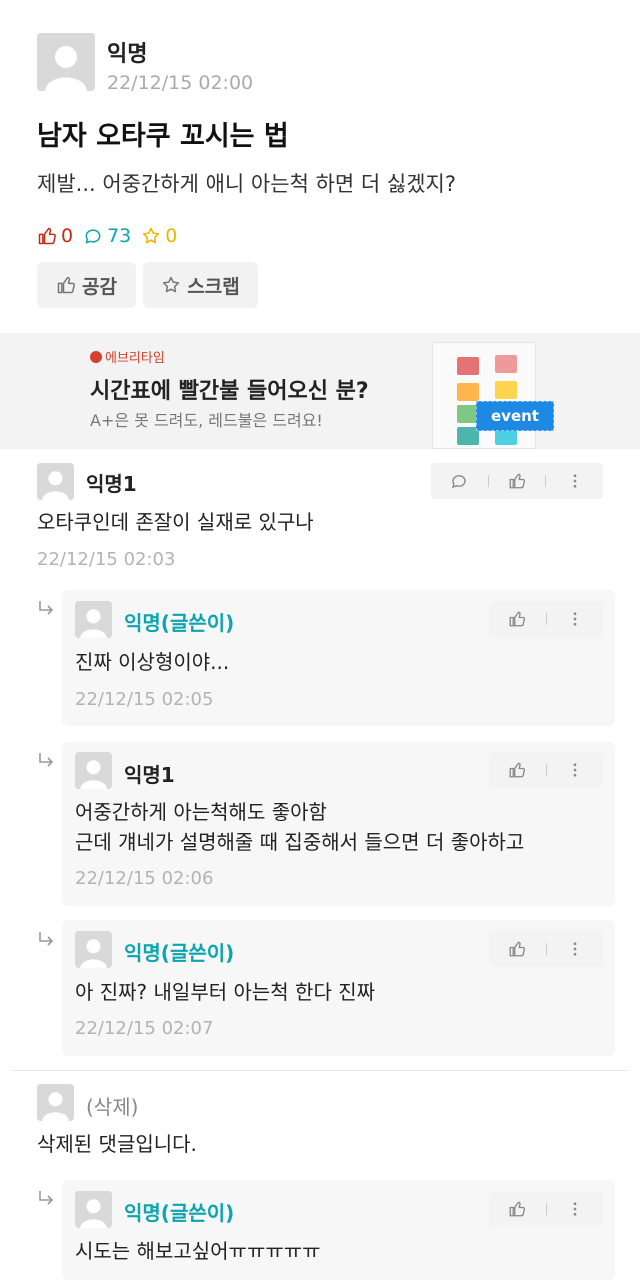 Image resolution: width=640 pixels, height=1280 pixels. I want to click on comment-date: 22/12/15 02:07, so click(144, 1028).